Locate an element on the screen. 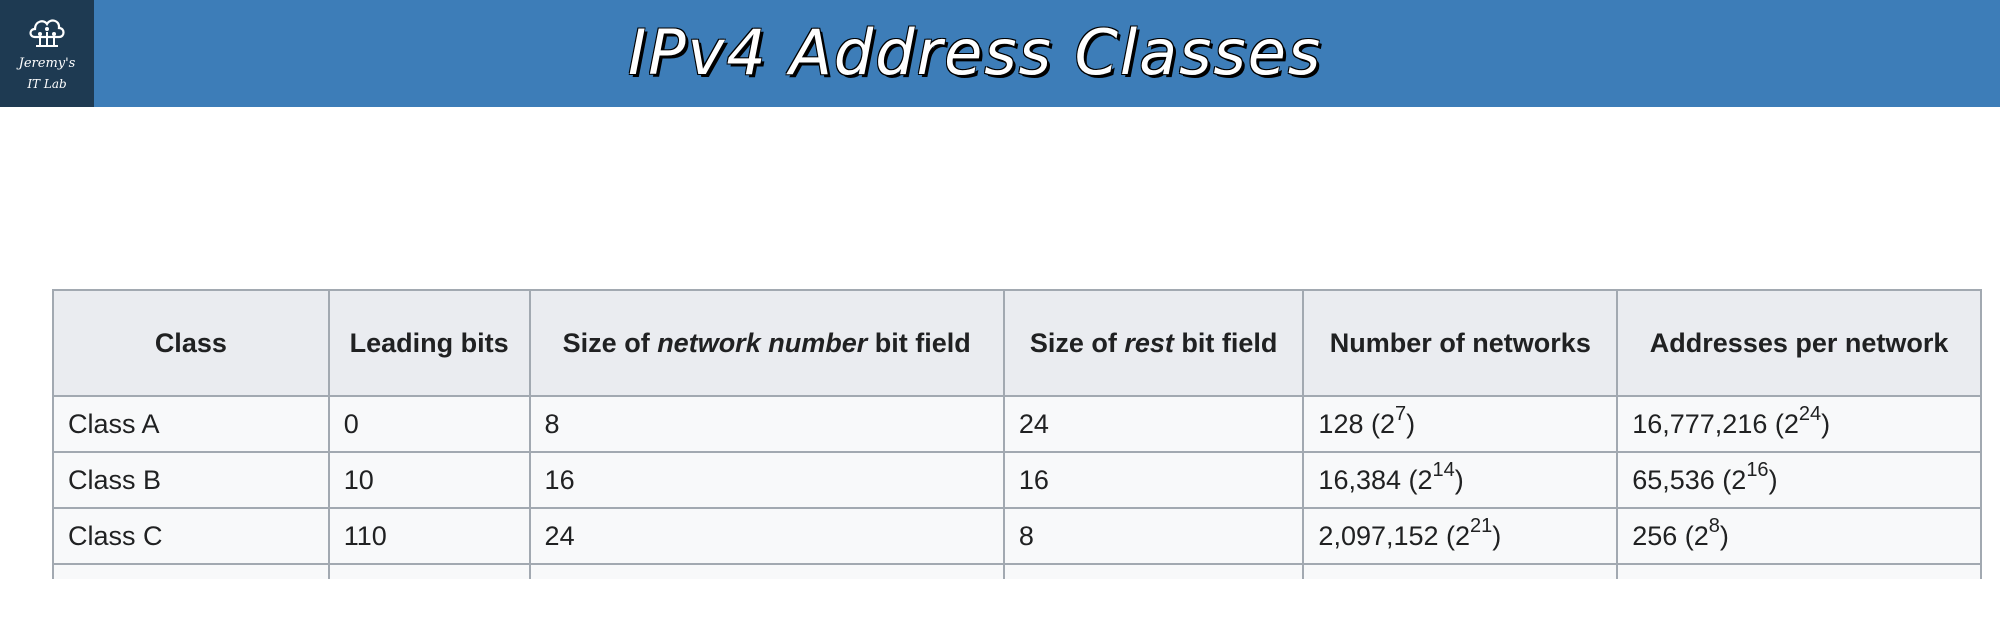 Image resolution: width=2000 pixels, height=622 pixels. cell-rest-bits: 8 is located at coordinates (1153, 536).